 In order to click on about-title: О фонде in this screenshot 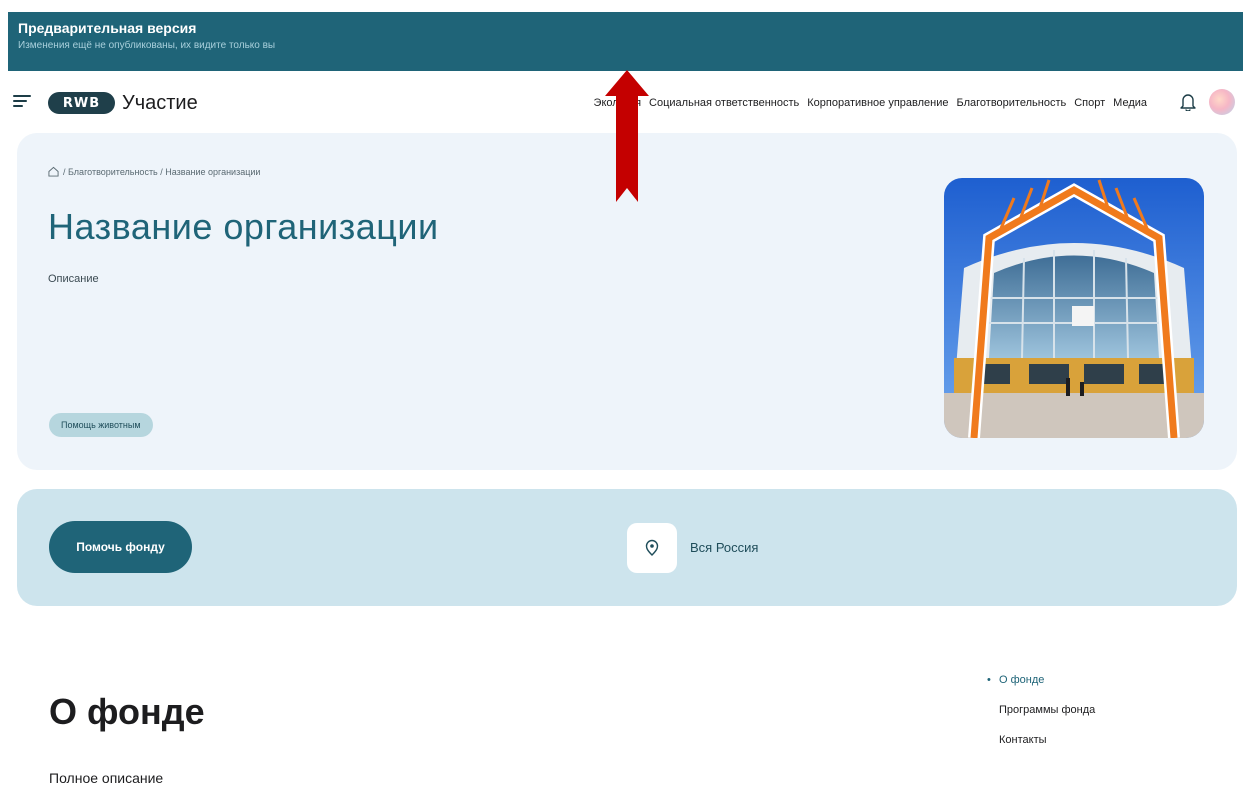, I will do `click(127, 711)`.